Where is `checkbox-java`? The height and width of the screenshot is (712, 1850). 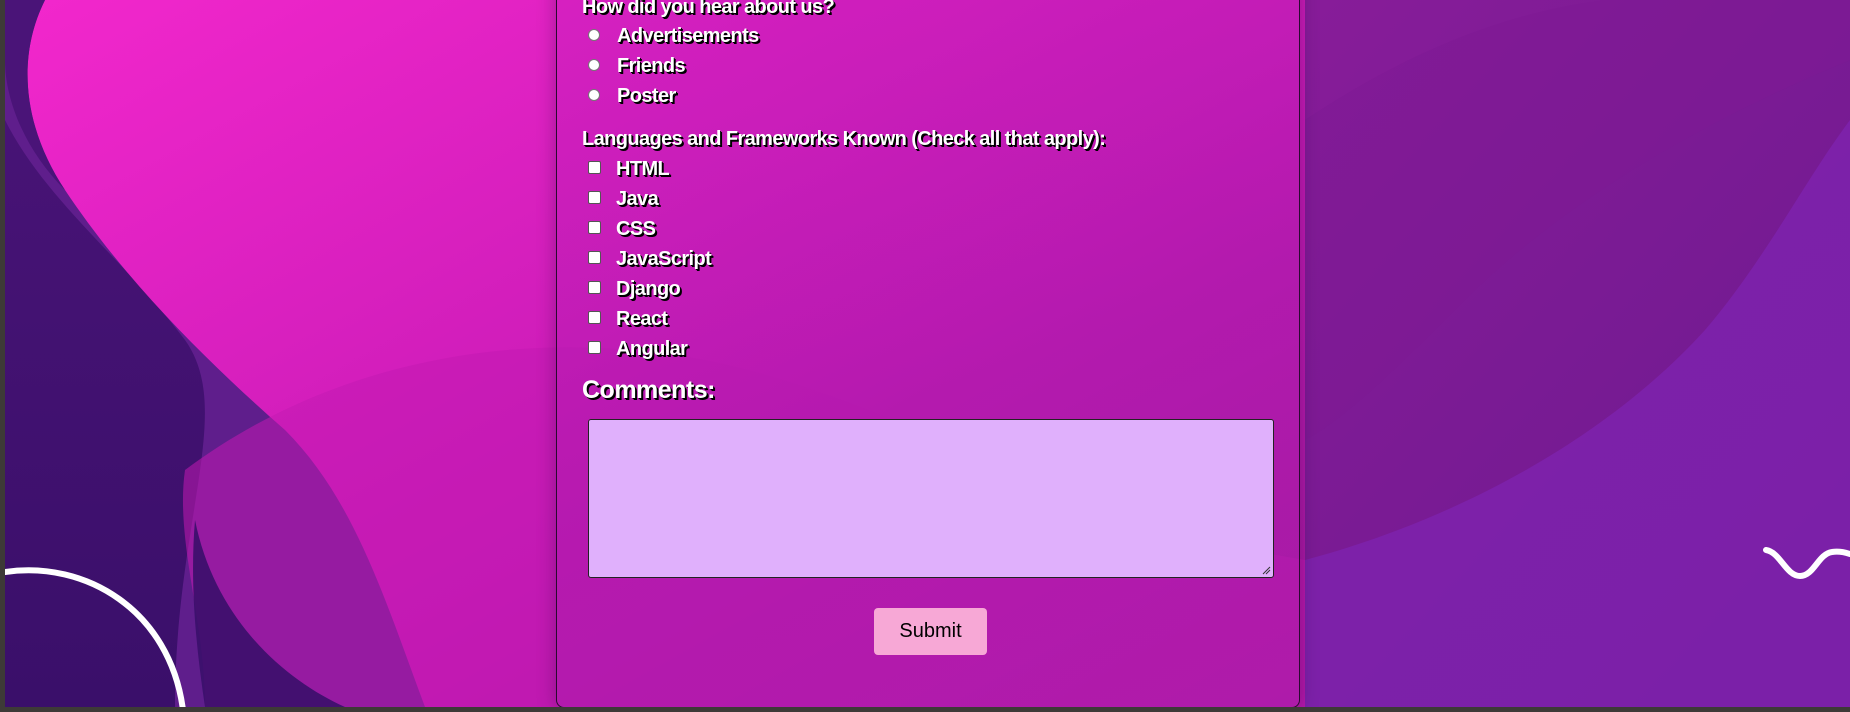
checkbox-java is located at coordinates (594, 197).